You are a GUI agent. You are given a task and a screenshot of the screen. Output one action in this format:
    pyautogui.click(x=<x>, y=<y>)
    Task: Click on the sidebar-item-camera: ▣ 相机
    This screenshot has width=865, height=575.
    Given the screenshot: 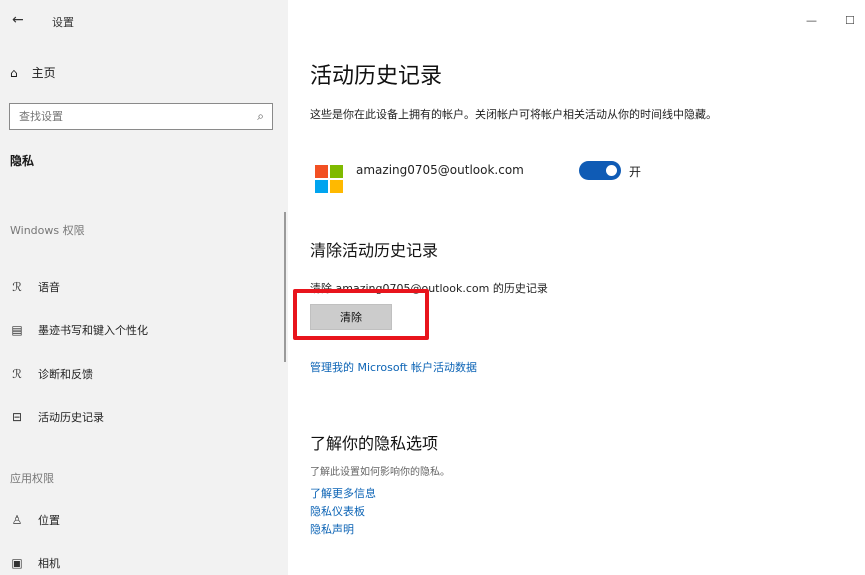 What is the action you would take?
    pyautogui.click(x=35, y=563)
    